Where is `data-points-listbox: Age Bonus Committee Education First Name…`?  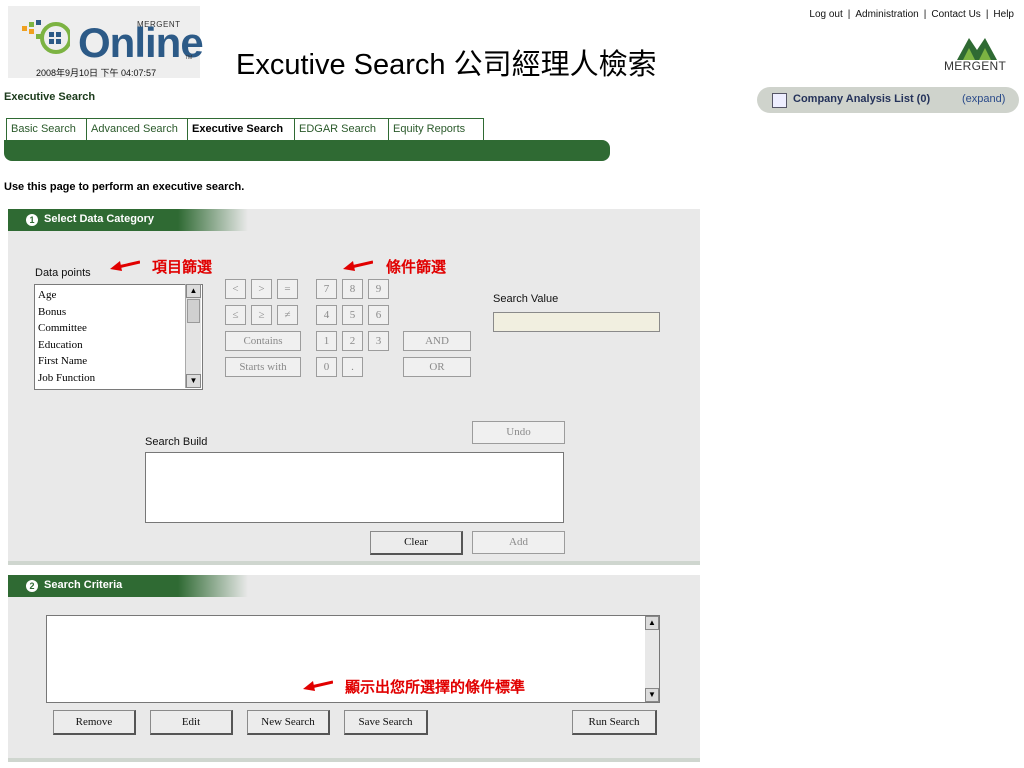
data-points-listbox: Age Bonus Committee Education First Name… is located at coordinates (118, 337).